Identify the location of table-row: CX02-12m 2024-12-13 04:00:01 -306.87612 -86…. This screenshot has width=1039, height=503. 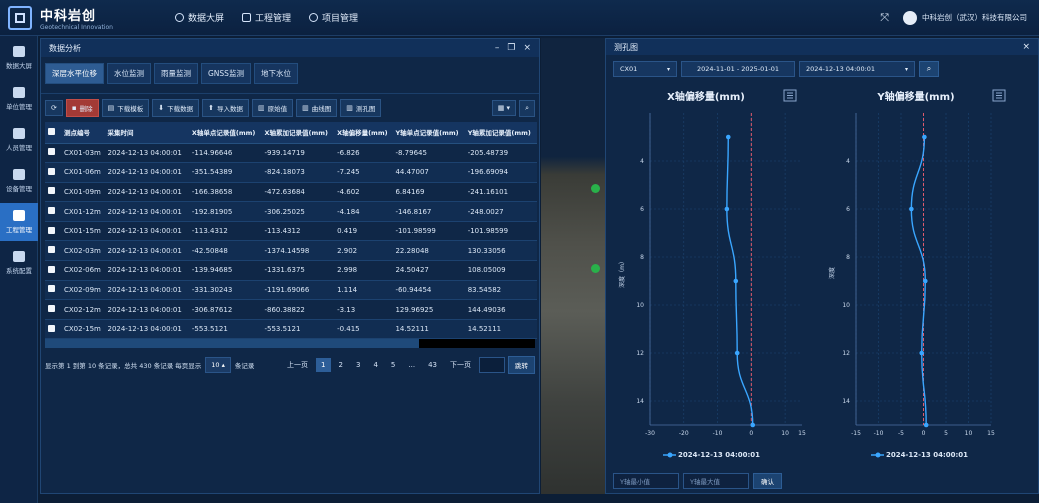
(291, 309).